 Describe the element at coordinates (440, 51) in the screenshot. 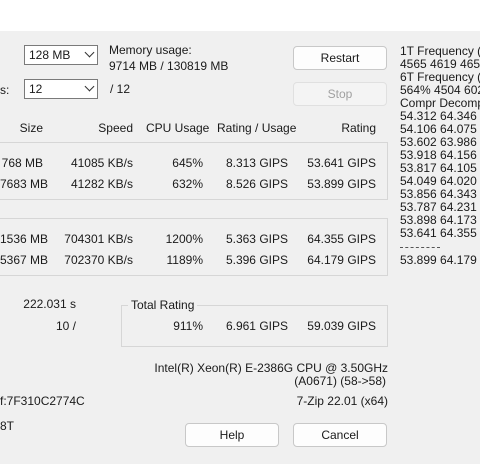

I see `freq-1t-title: 1T Frequency (M` at that location.